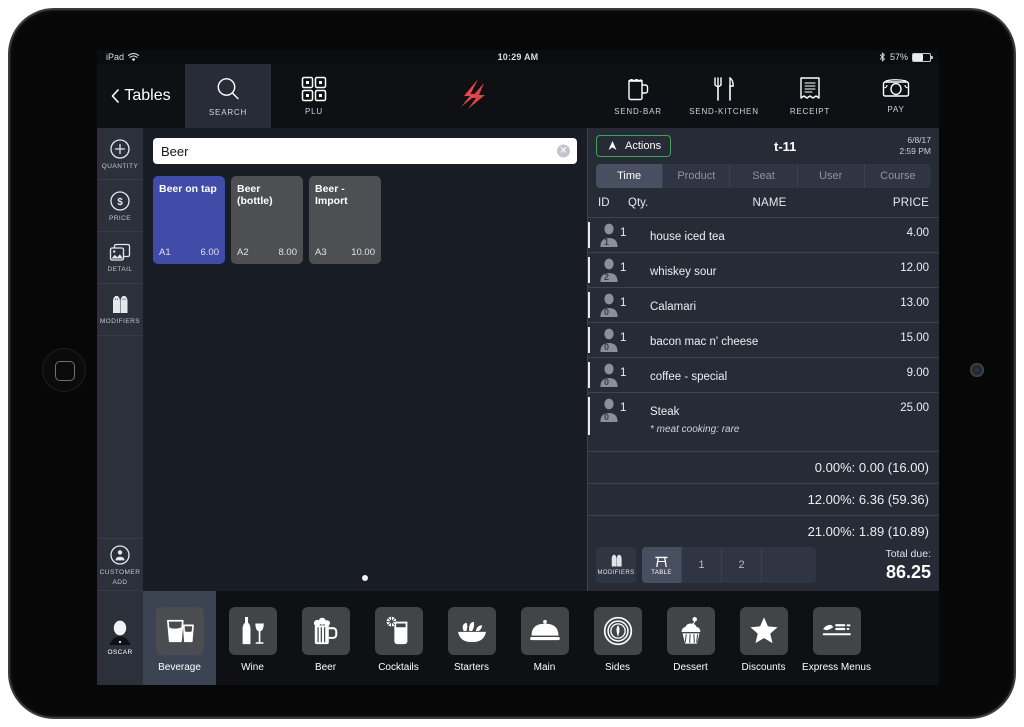 The height and width of the screenshot is (727, 1024). I want to click on category-dessert: Dessert, so click(690, 638).